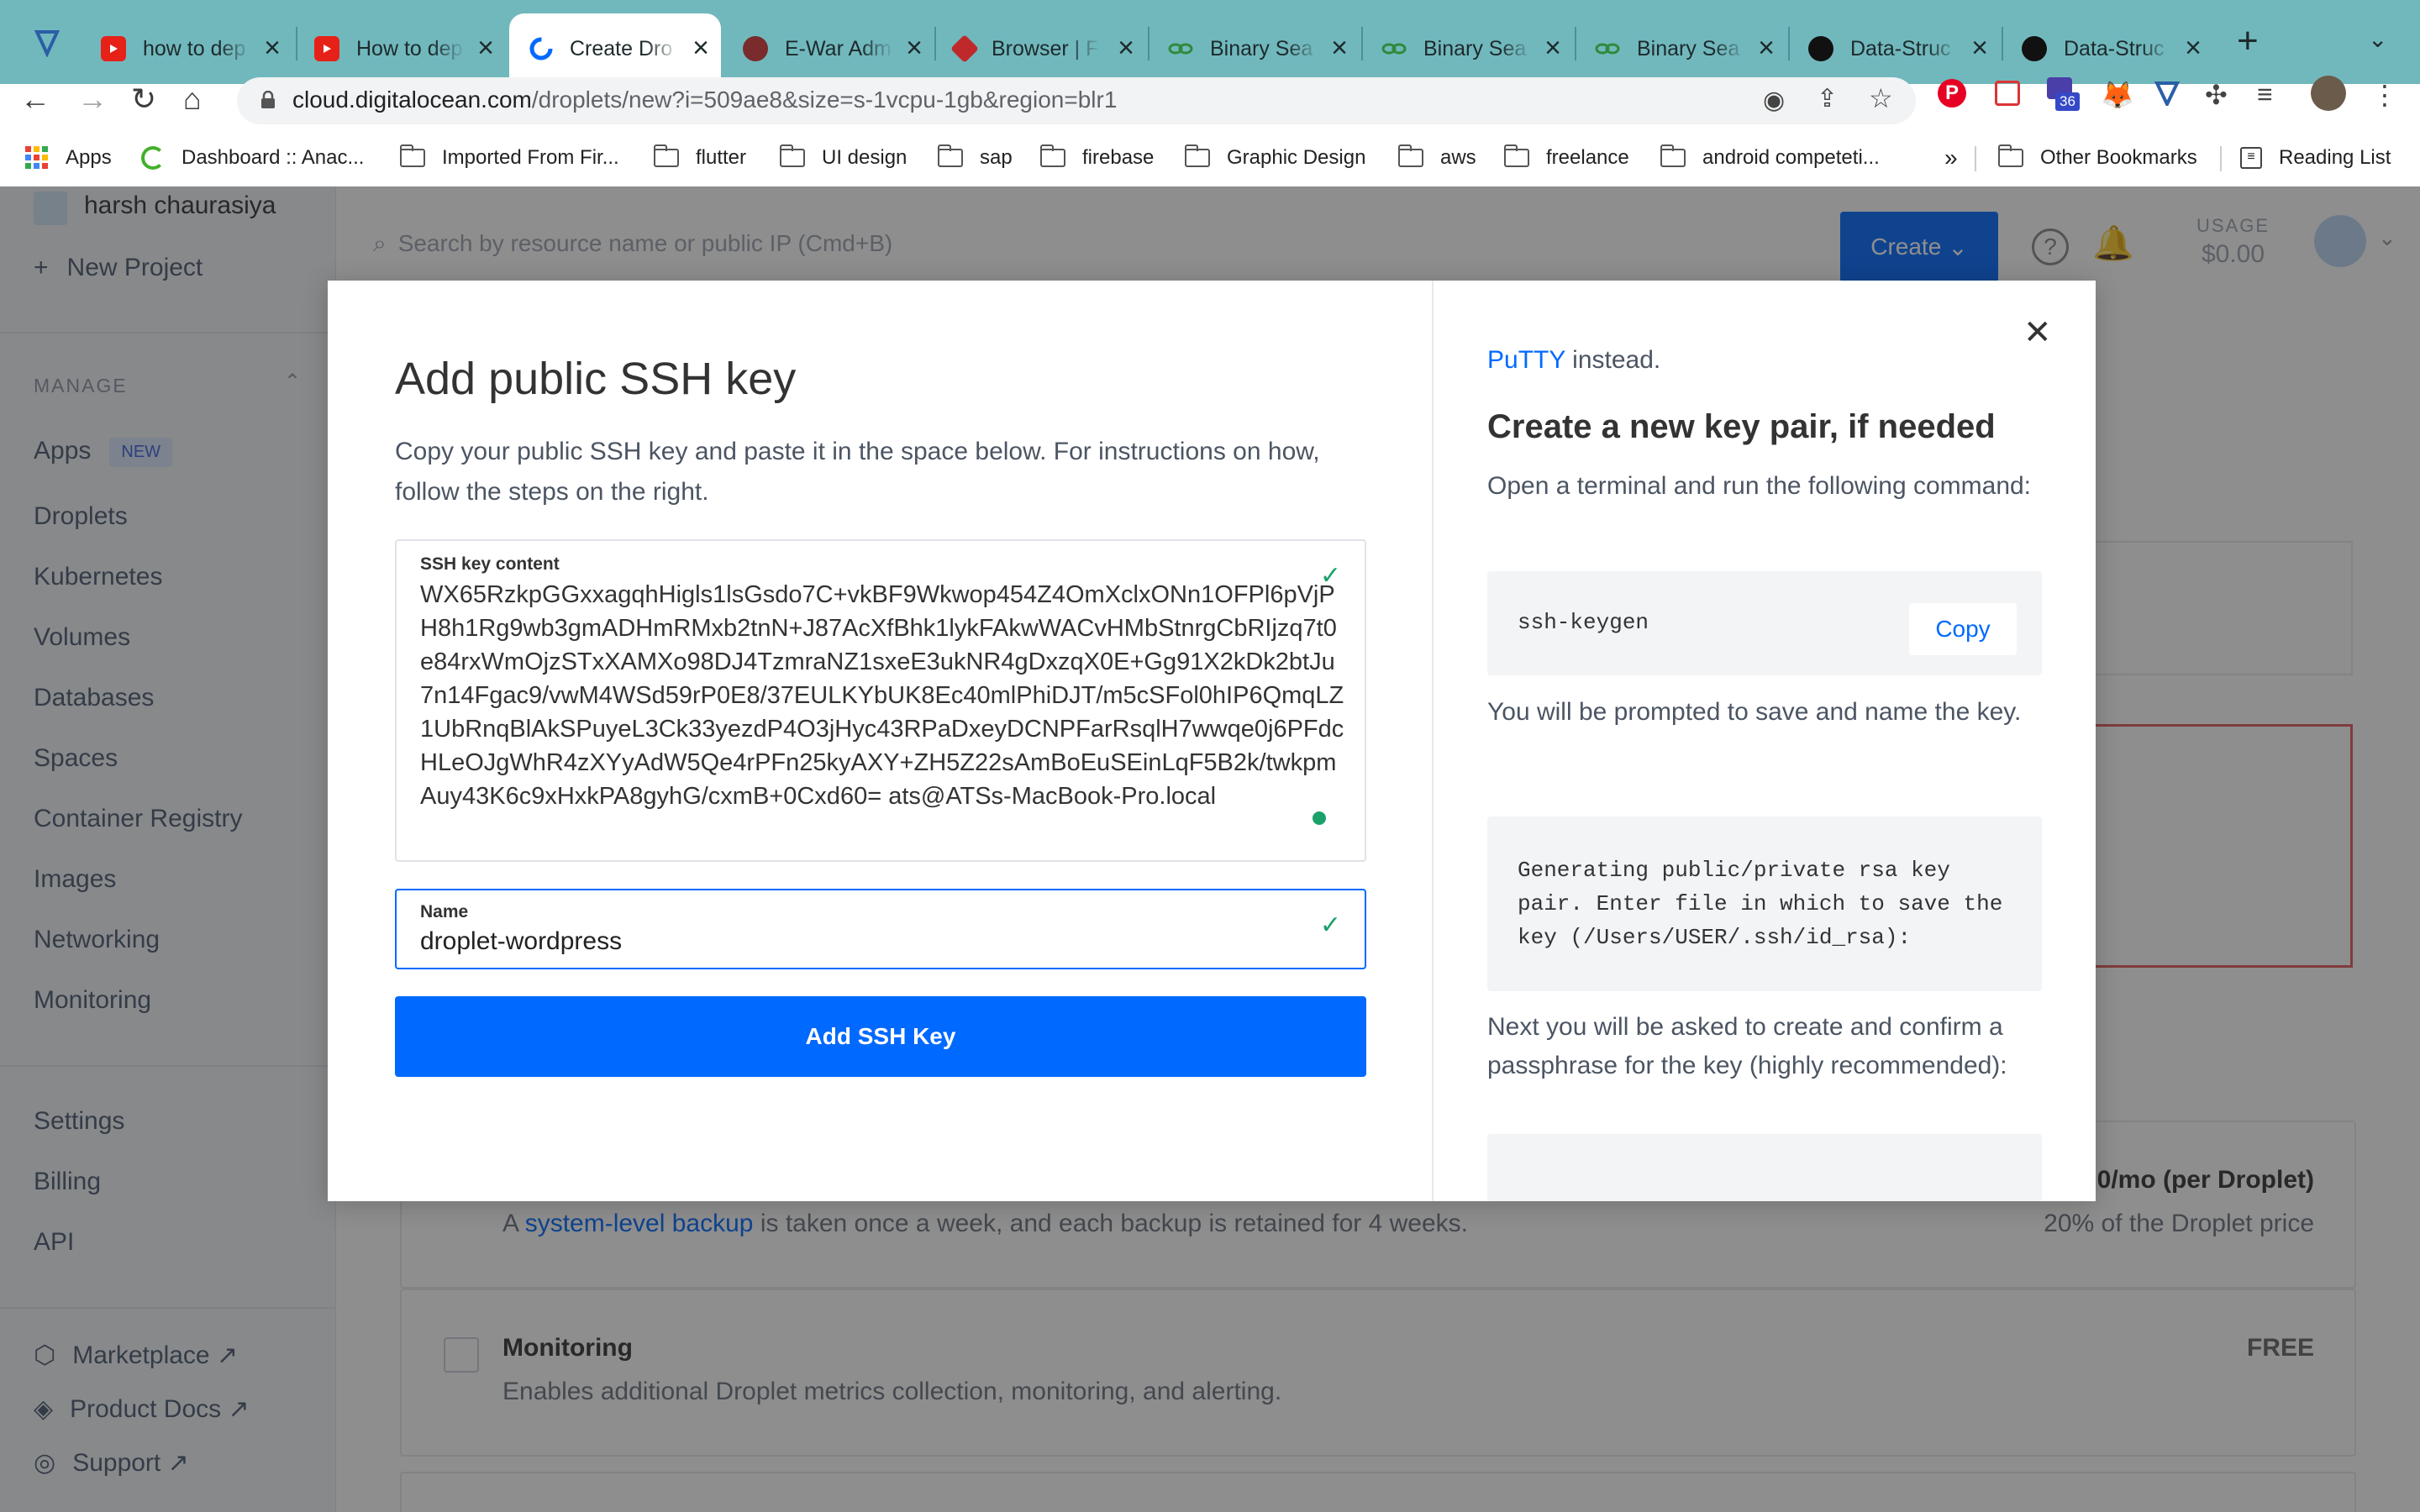  I want to click on cookie-icon: ◉, so click(1774, 100).